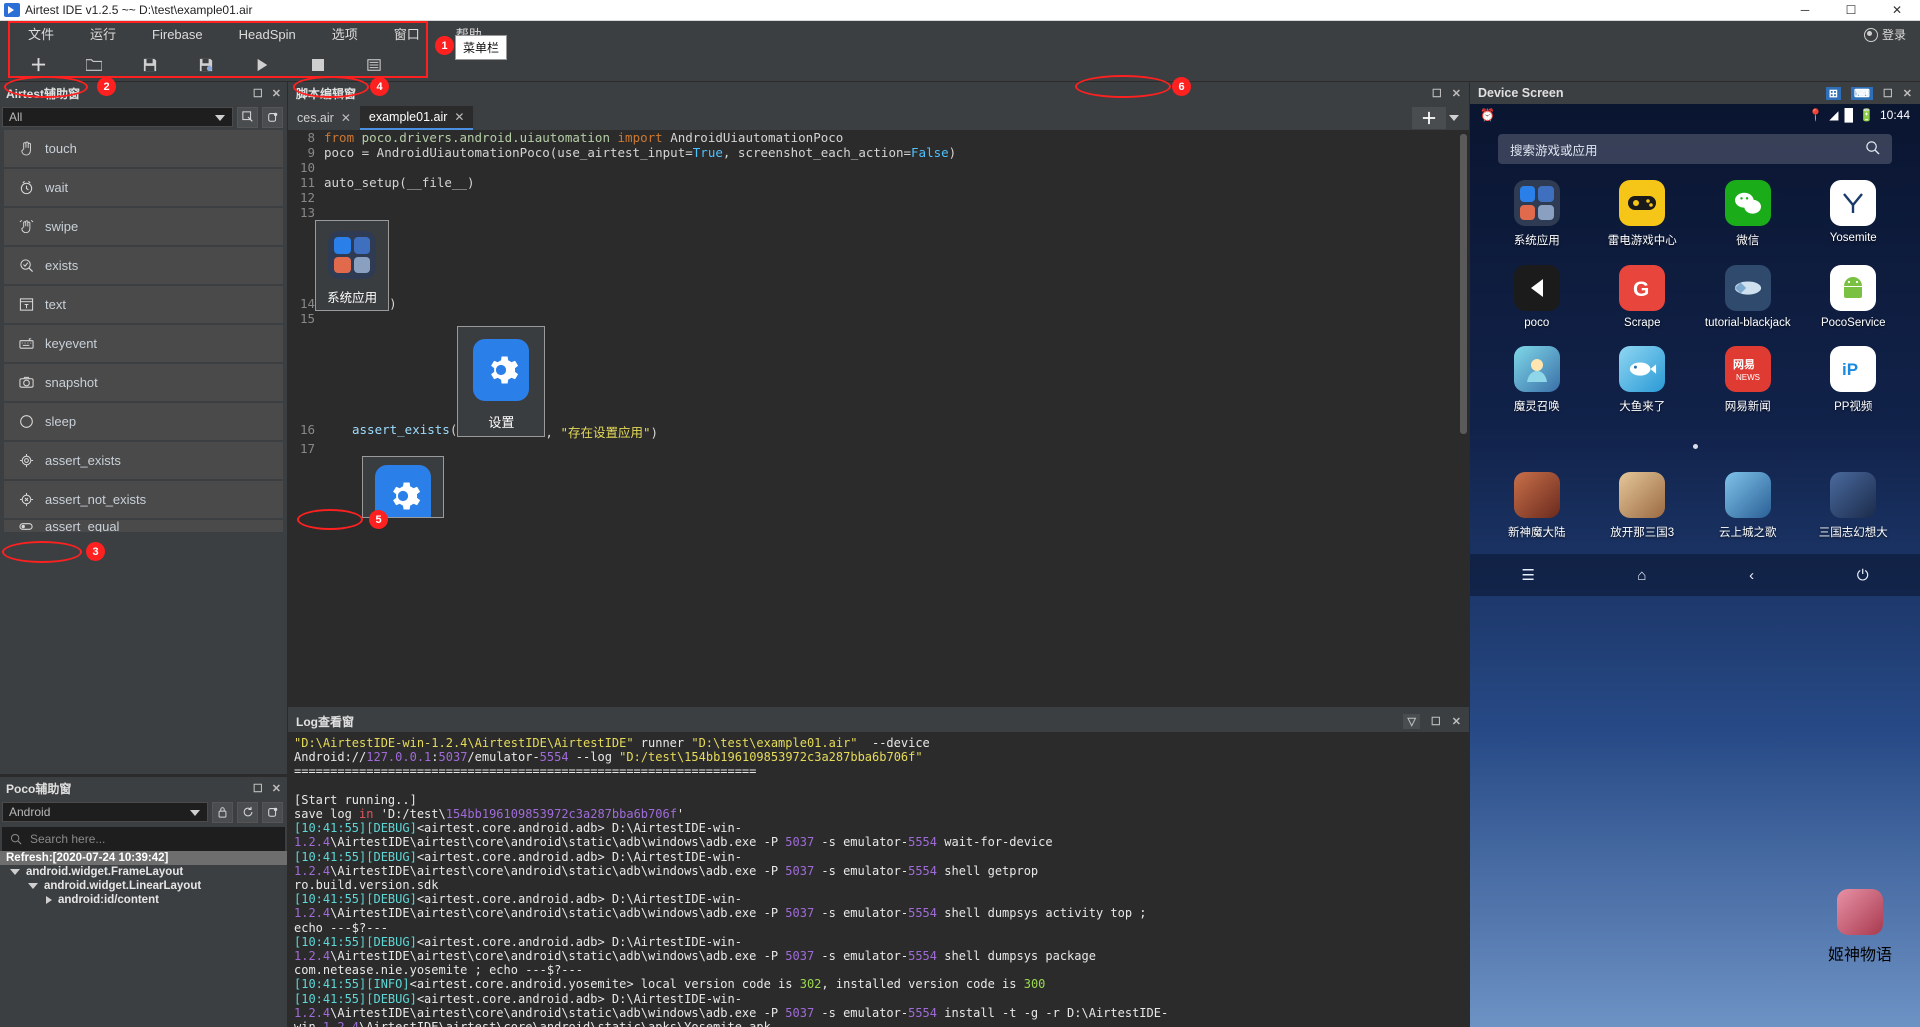 This screenshot has width=1920, height=1027. I want to click on report-button, so click(374, 65).